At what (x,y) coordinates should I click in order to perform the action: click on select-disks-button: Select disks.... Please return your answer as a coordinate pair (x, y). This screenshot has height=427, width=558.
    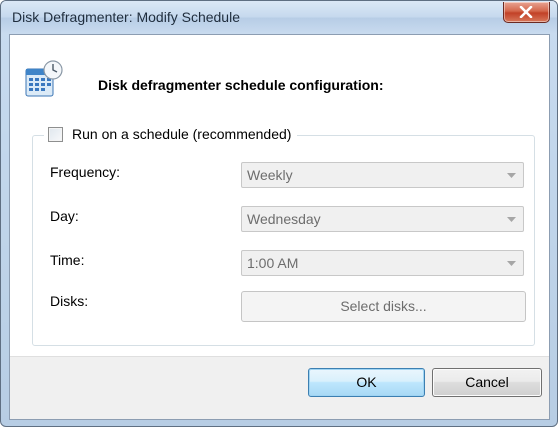
    Looking at the image, I should click on (383, 306).